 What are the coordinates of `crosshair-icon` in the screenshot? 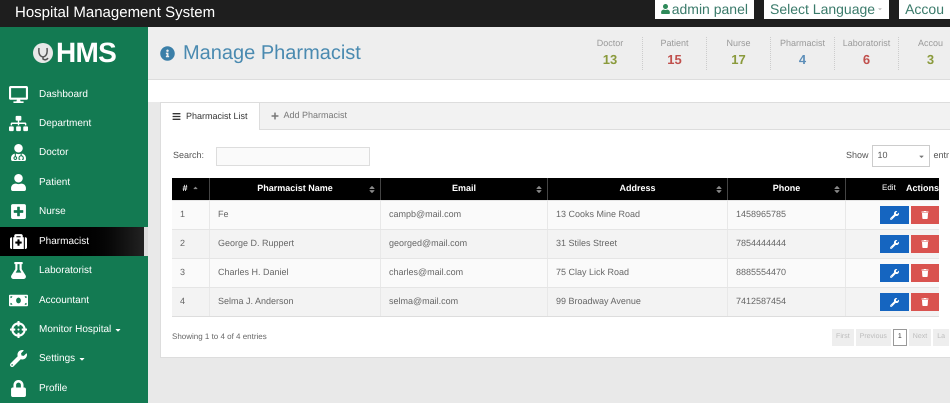 It's located at (18, 329).